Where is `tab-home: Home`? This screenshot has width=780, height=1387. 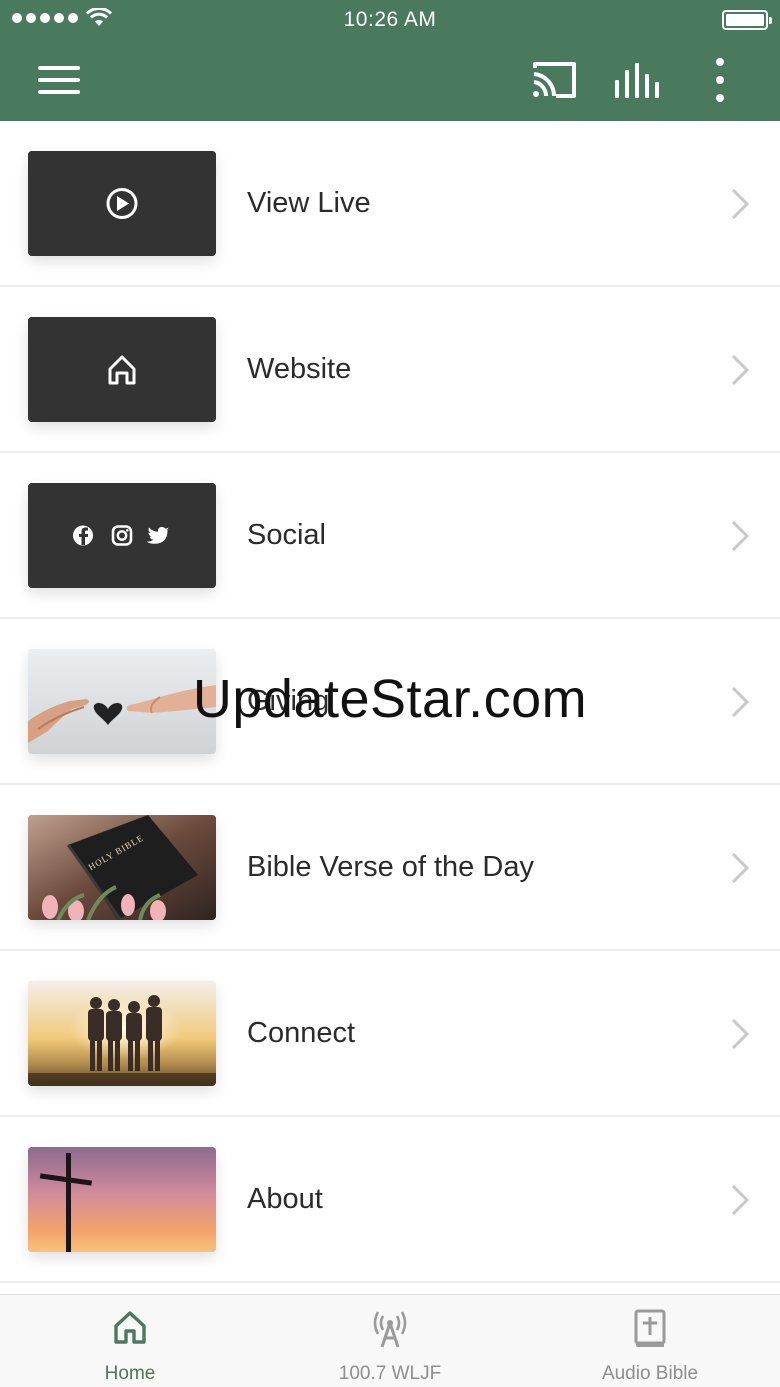
tab-home: Home is located at coordinates (130, 1341).